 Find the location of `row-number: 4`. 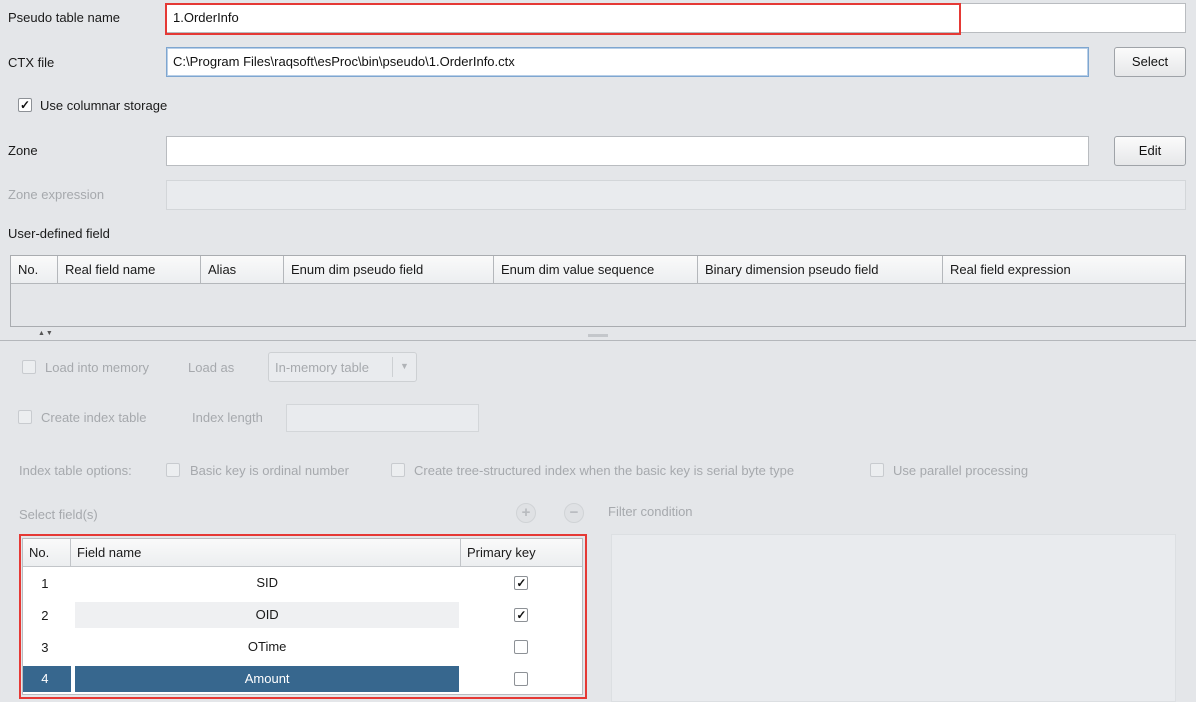

row-number: 4 is located at coordinates (47, 679).